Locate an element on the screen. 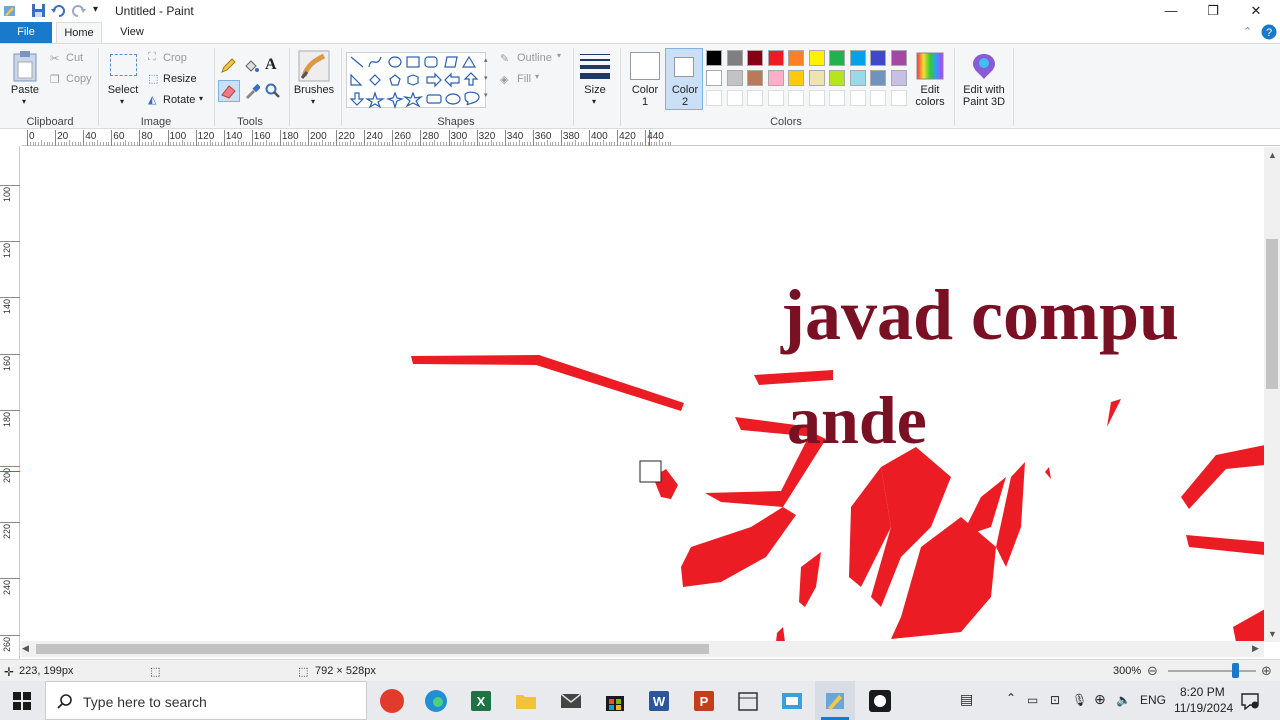  size-dropdown-icon: ▾ is located at coordinates (594, 101).